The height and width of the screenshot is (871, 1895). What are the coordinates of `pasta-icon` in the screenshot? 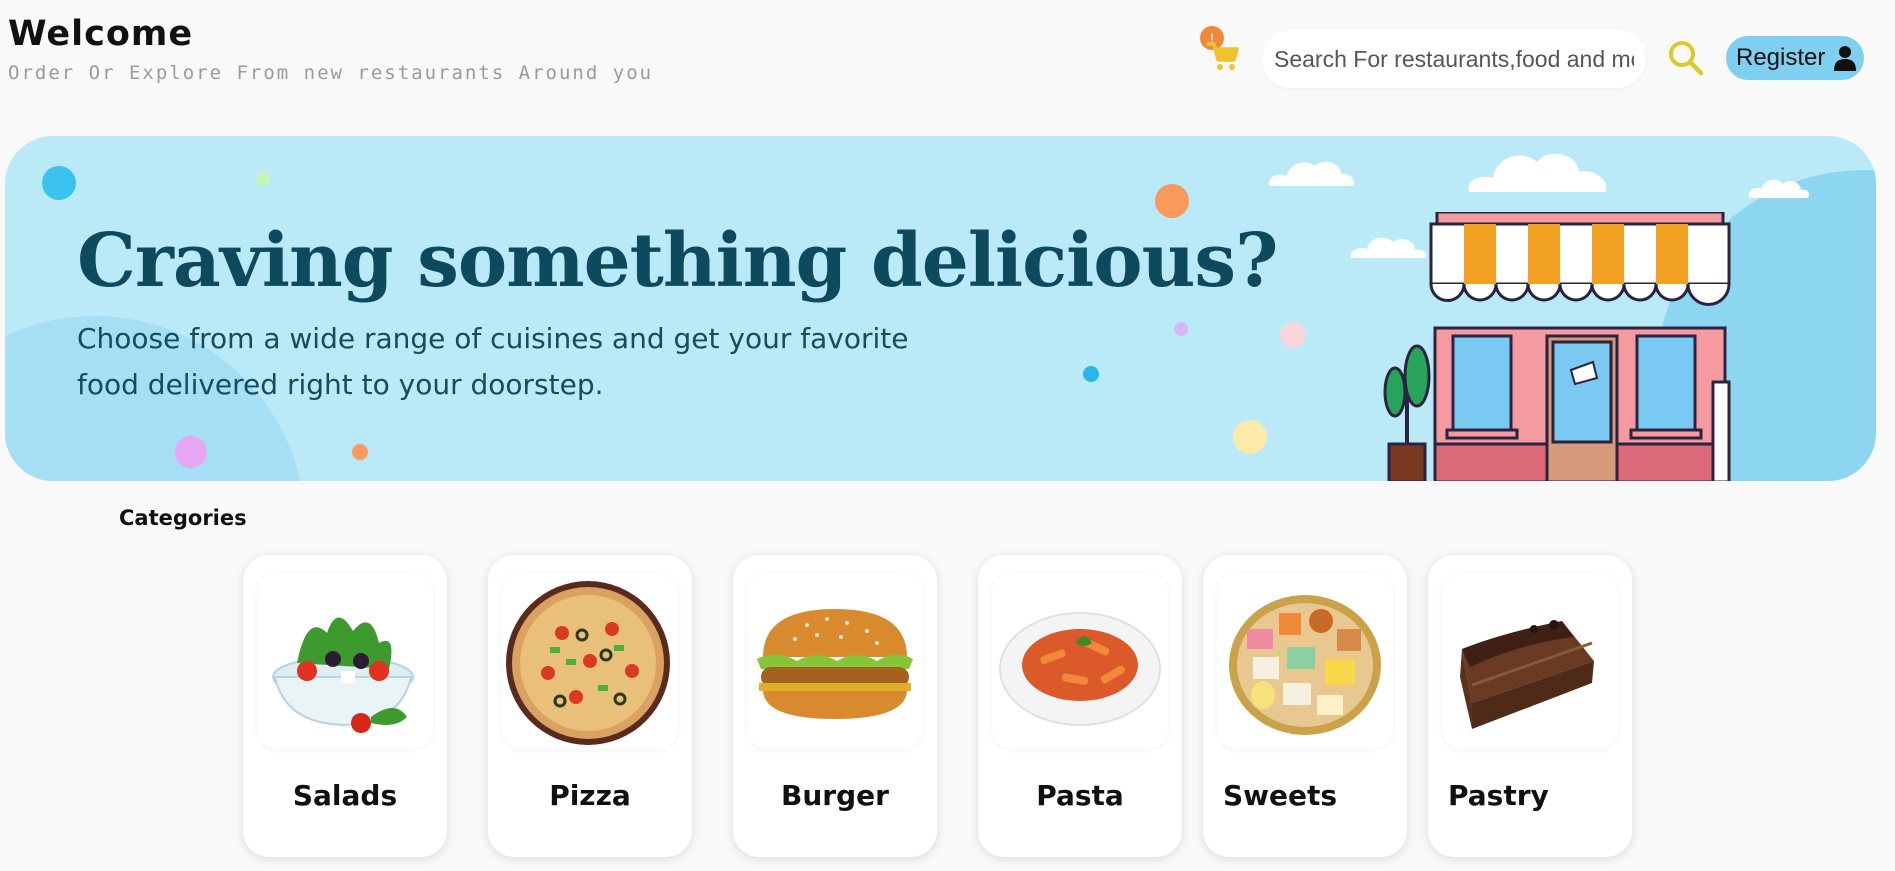 It's located at (1080, 669).